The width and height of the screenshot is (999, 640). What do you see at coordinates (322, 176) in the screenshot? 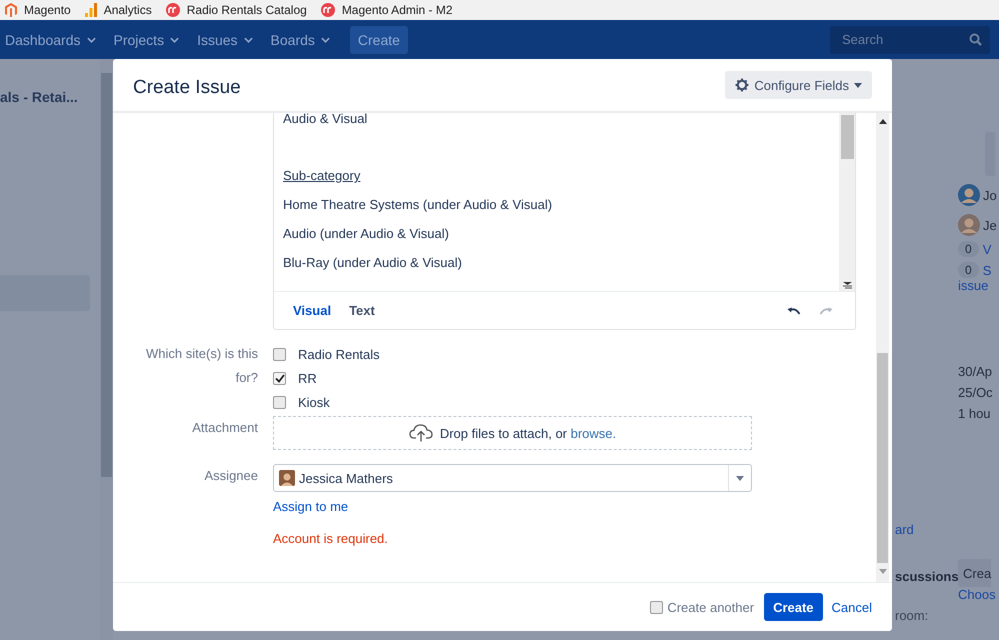
I see `editor-text-line: Sub-category` at bounding box center [322, 176].